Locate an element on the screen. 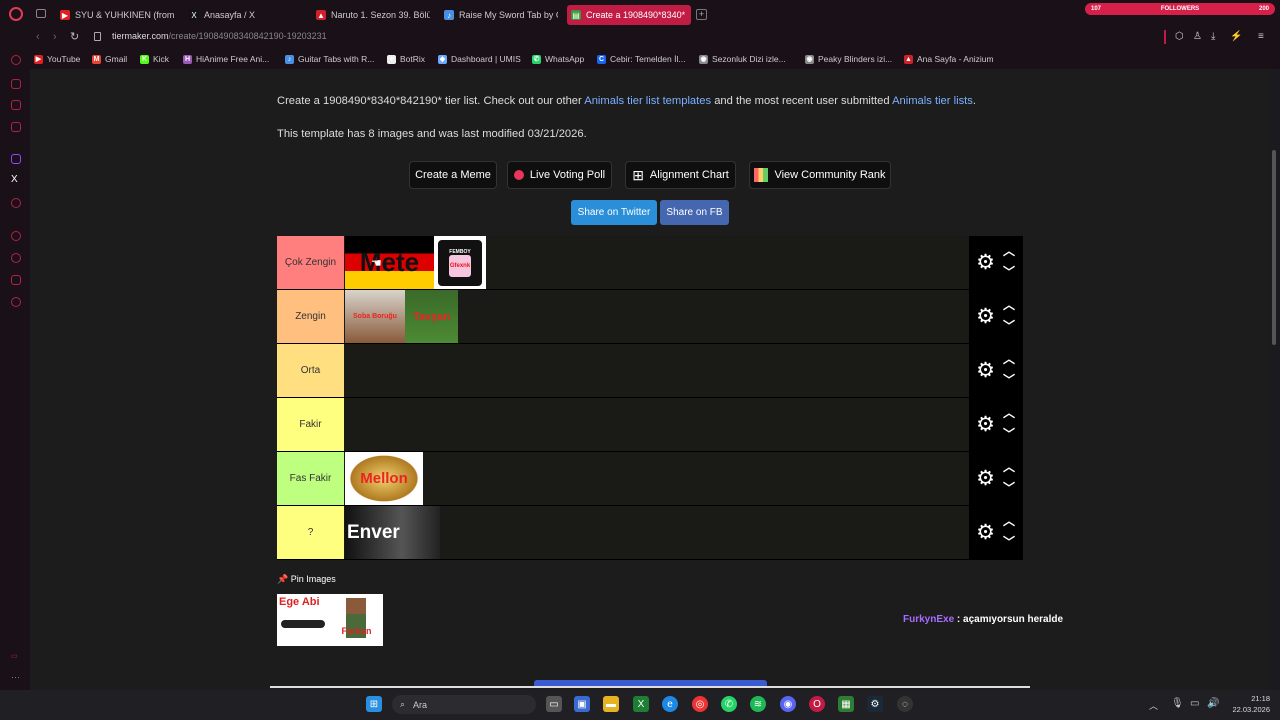 The height and width of the screenshot is (720, 1280). tier-label: Fas Fakir is located at coordinates (310, 478).